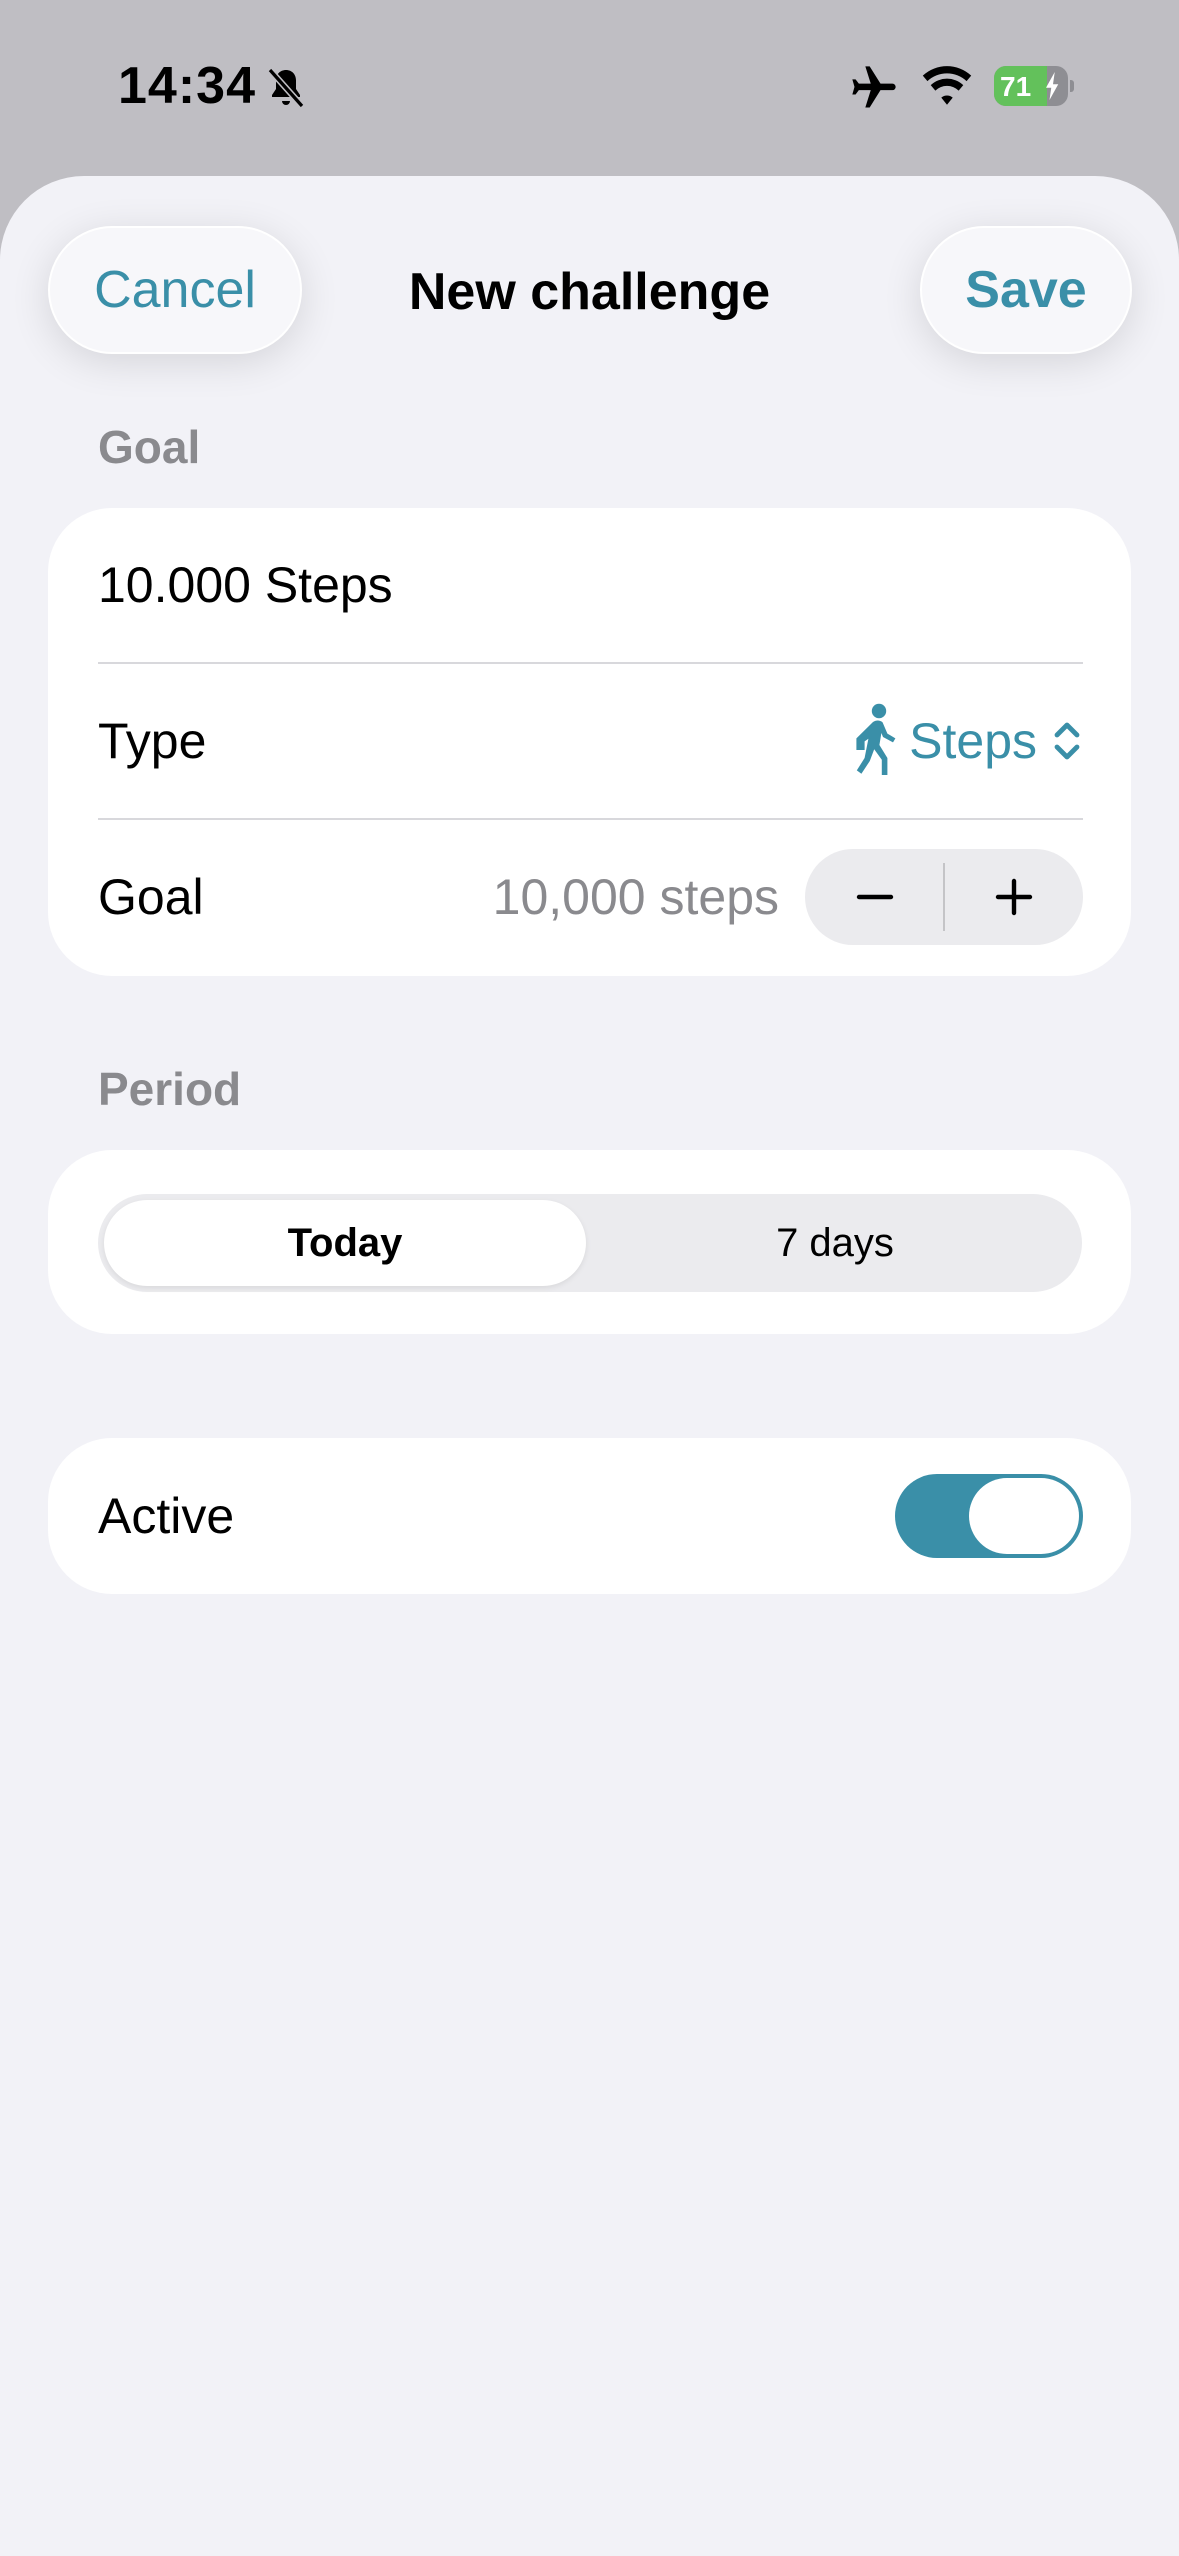 The width and height of the screenshot is (1179, 2556). I want to click on chevron-up-down-icon, so click(1067, 741).